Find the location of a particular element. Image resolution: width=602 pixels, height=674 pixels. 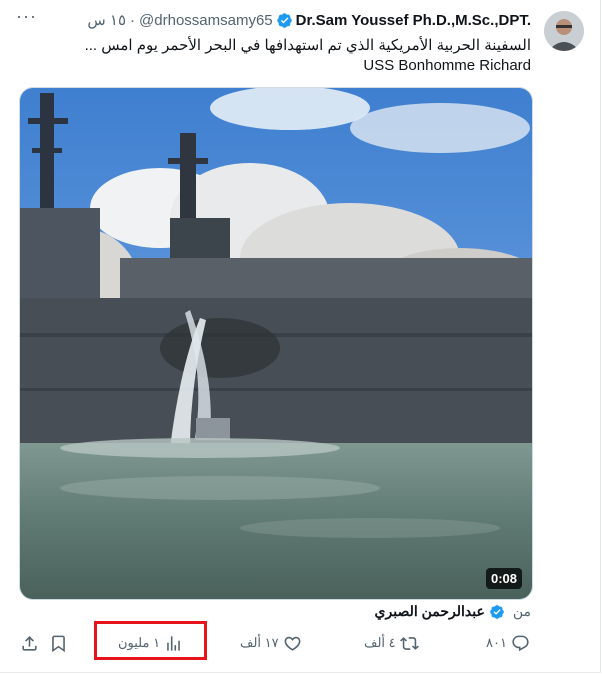

bookmark-button is located at coordinates (58, 643).